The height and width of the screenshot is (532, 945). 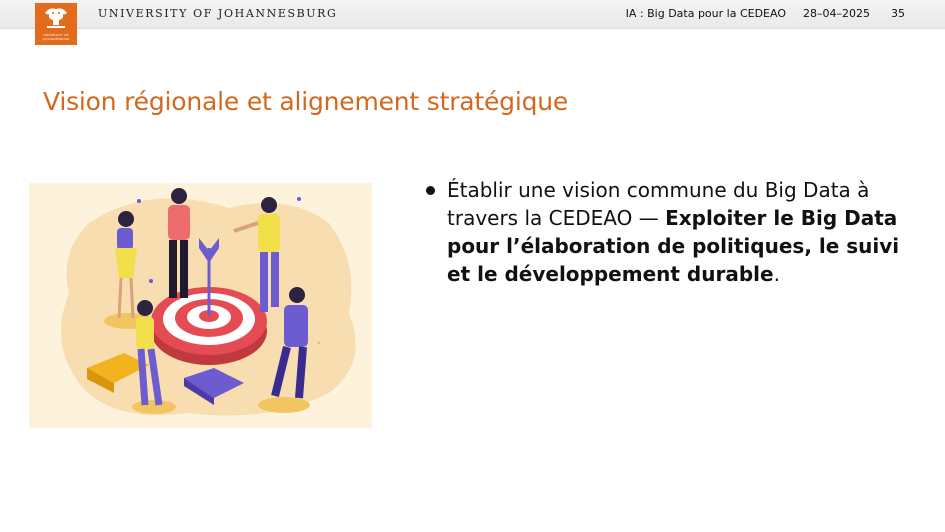 I want to click on university-logo: UNIVERSITY OF JOHANNESBURG, so click(x=56, y=24).